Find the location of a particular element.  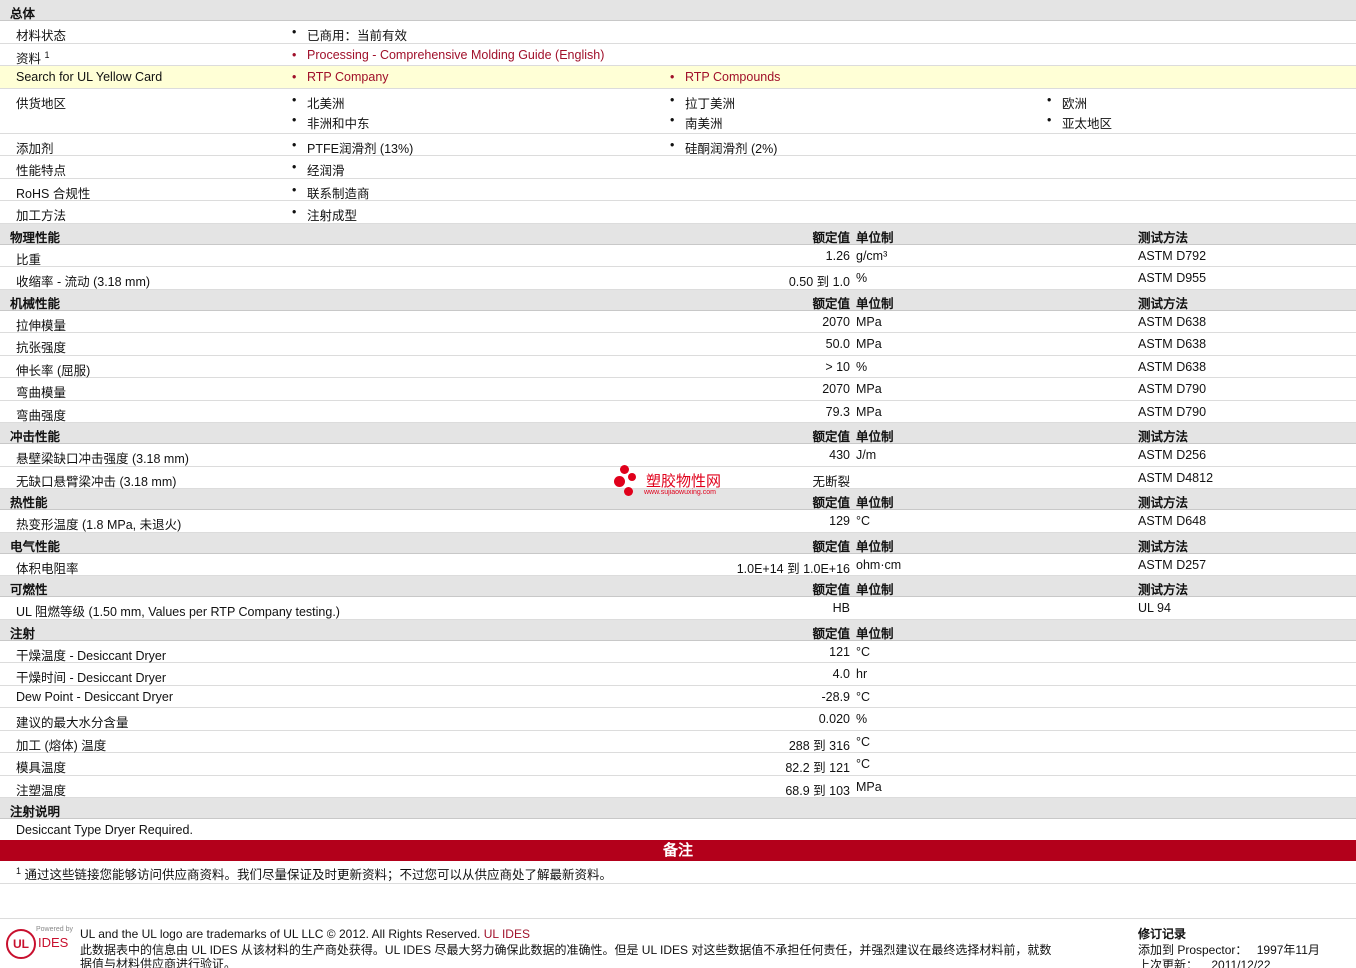

row-additive: 添加剂 PTFE润滑剂 (13%) 硅酮润滑剂 (2%) is located at coordinates (678, 145).